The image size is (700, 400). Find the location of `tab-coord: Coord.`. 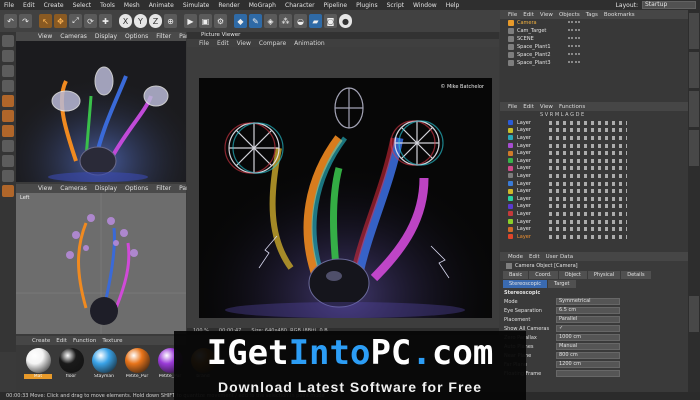

tab-coord: Coord. is located at coordinates (543, 275).